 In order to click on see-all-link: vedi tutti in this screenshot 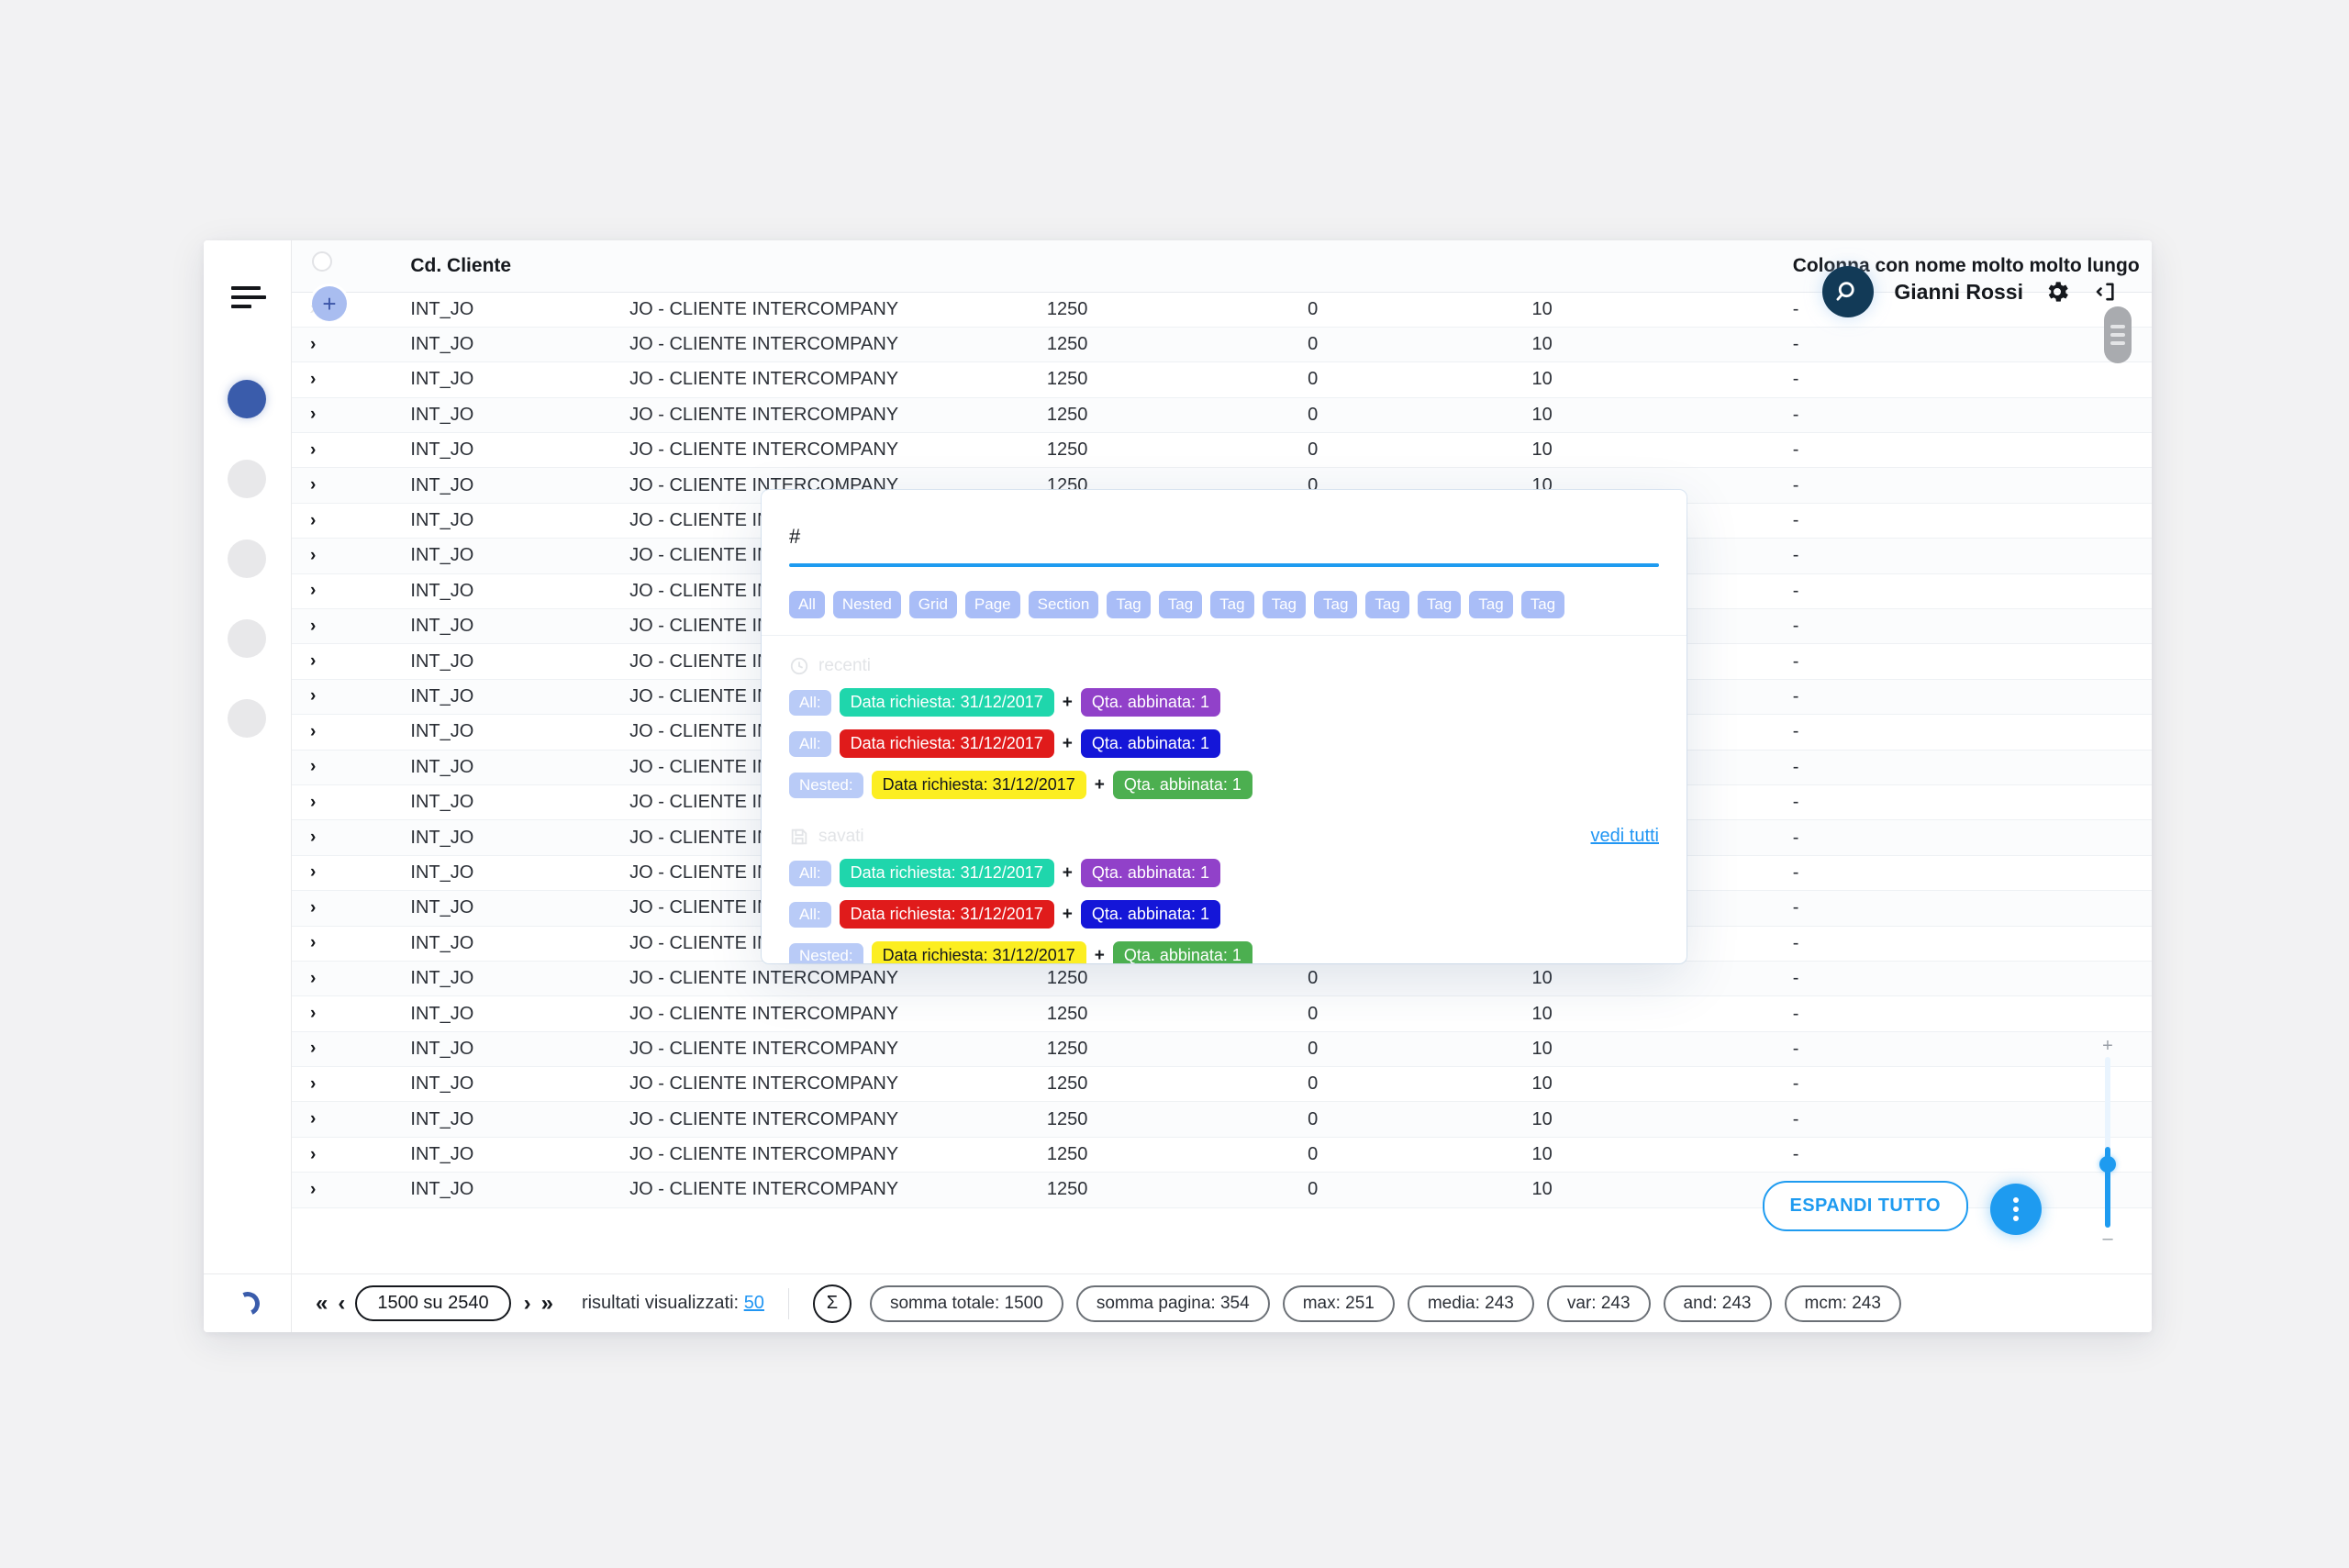, I will do `click(1625, 836)`.